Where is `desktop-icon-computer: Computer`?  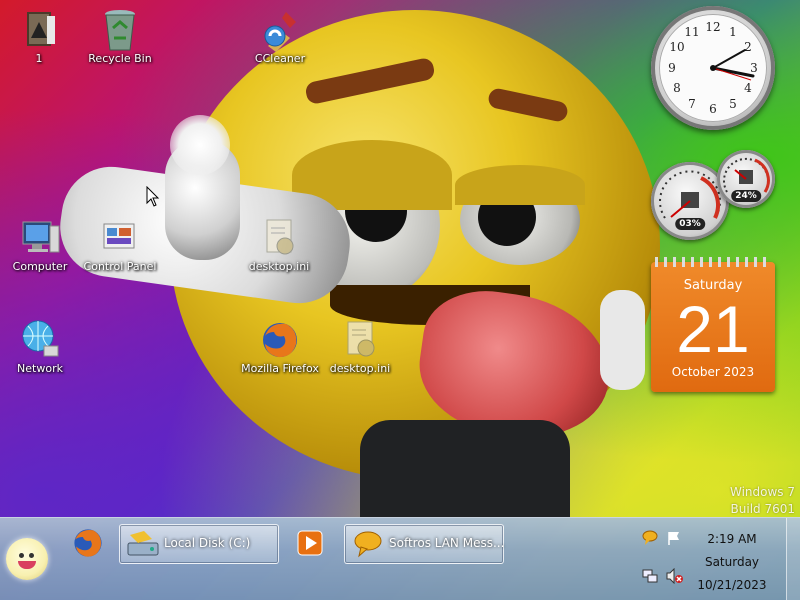
desktop-icon-computer: Computer is located at coordinates (42, 244).